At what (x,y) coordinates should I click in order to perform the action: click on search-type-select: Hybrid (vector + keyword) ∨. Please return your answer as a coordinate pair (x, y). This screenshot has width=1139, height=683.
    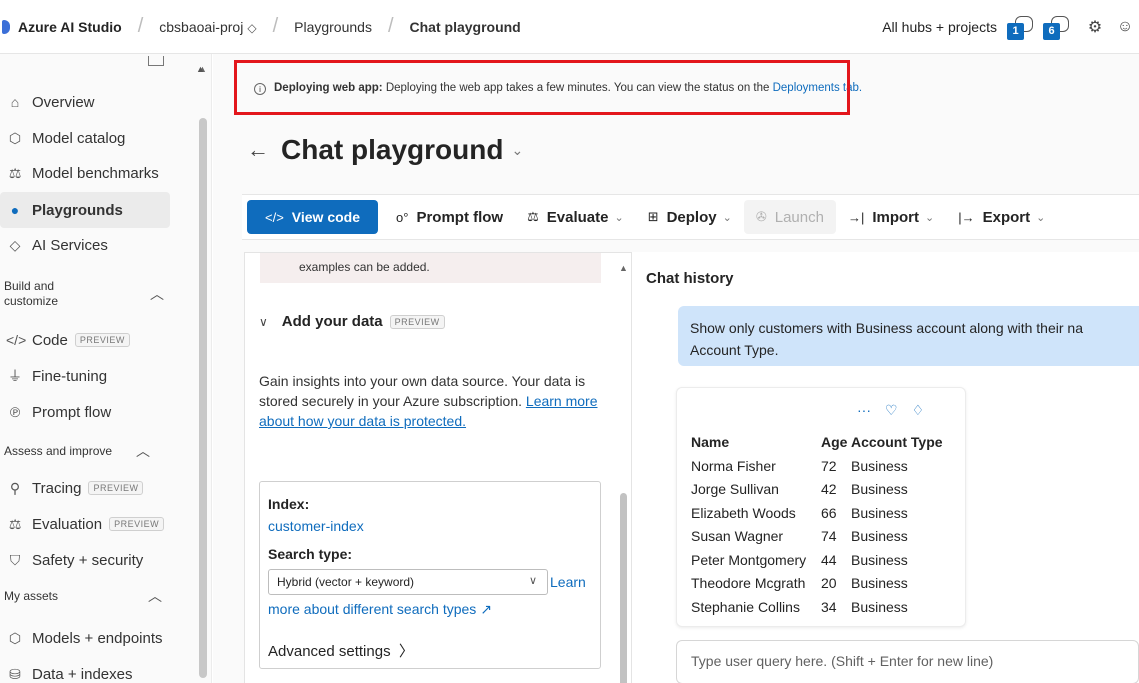
    Looking at the image, I should click on (408, 582).